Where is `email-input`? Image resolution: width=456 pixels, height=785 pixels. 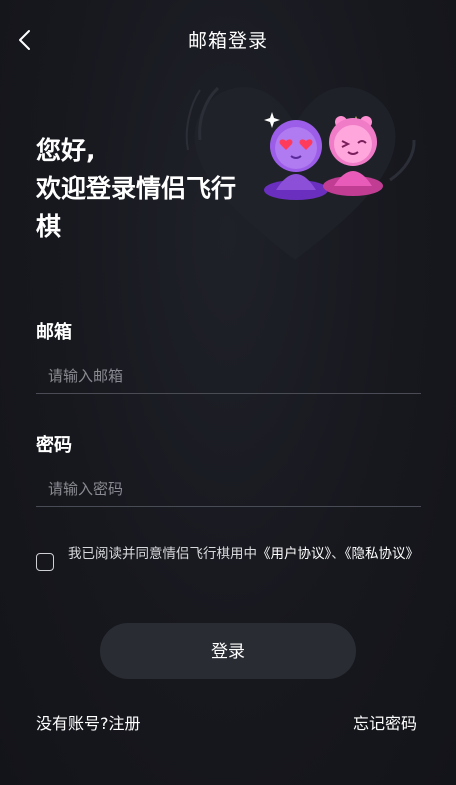 email-input is located at coordinates (228, 376).